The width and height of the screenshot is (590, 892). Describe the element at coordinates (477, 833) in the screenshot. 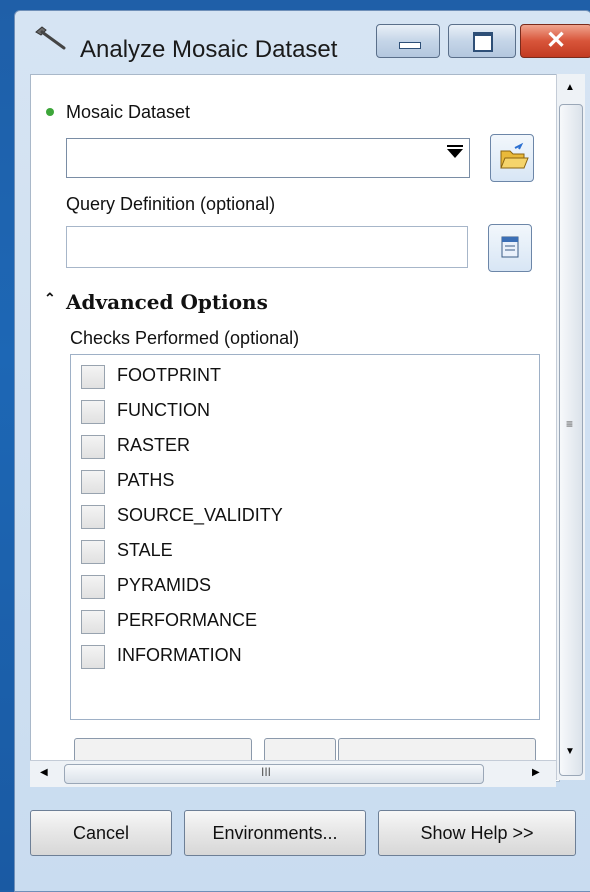

I see `show-help-button: Show Help >>` at that location.